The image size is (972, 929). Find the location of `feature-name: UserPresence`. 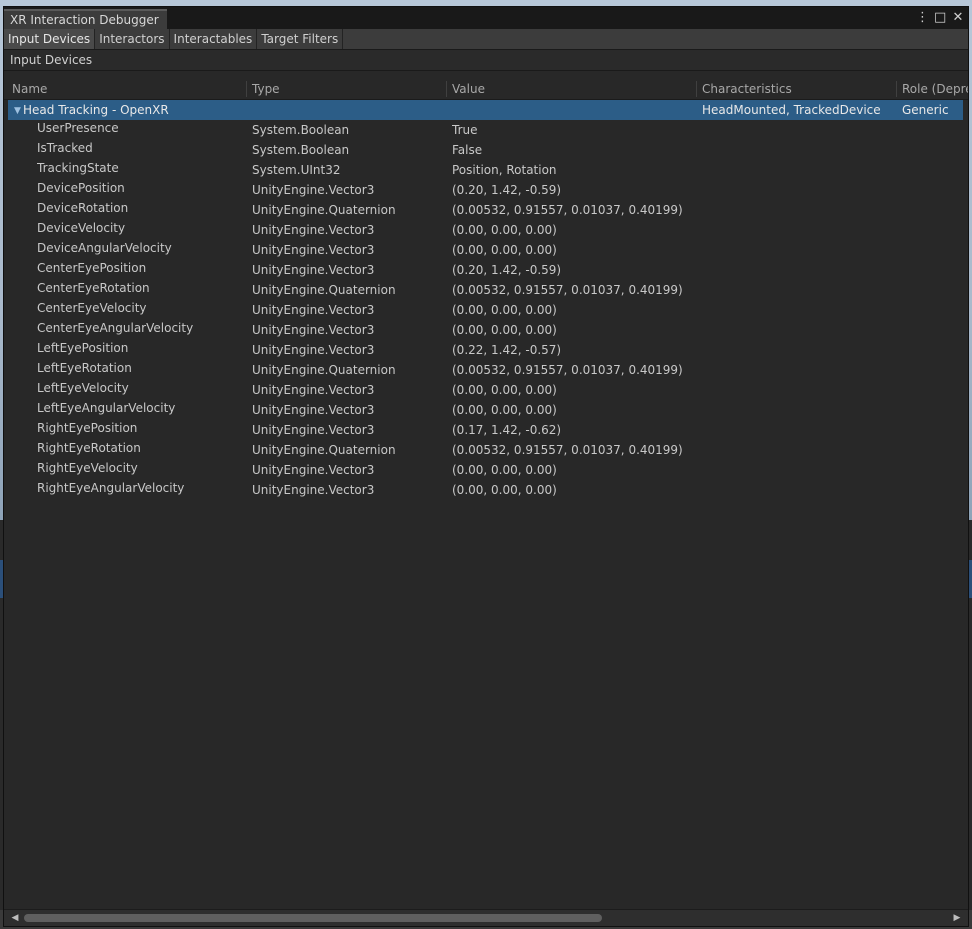

feature-name: UserPresence is located at coordinates (78, 128).